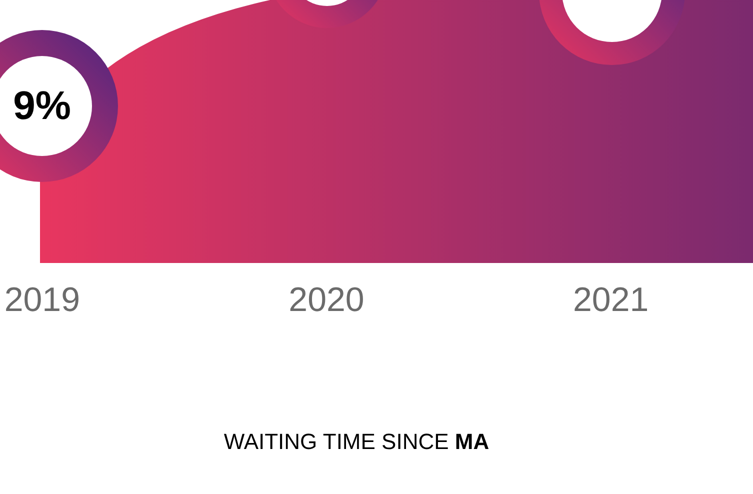 Image resolution: width=753 pixels, height=494 pixels. Describe the element at coordinates (42, 300) in the screenshot. I see `year-label: 2019` at that location.